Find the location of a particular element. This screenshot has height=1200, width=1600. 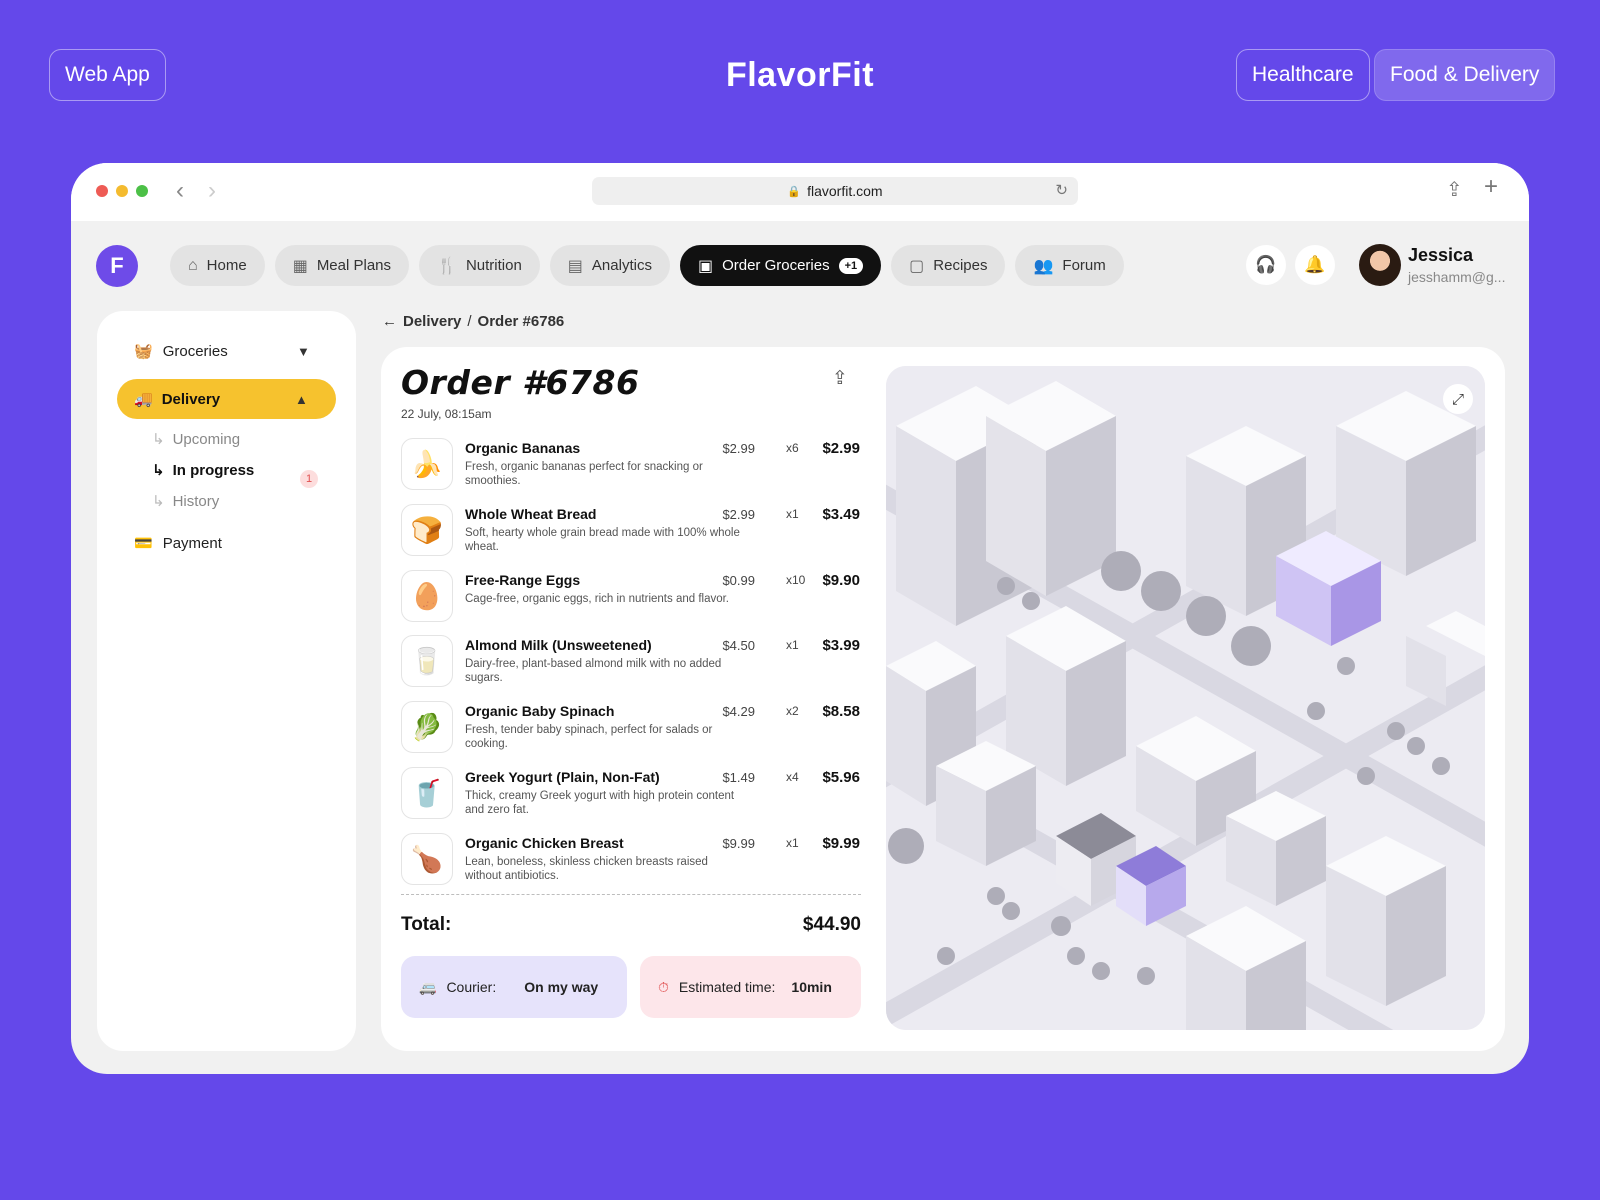

users-icon: 👥 is located at coordinates (1043, 266).